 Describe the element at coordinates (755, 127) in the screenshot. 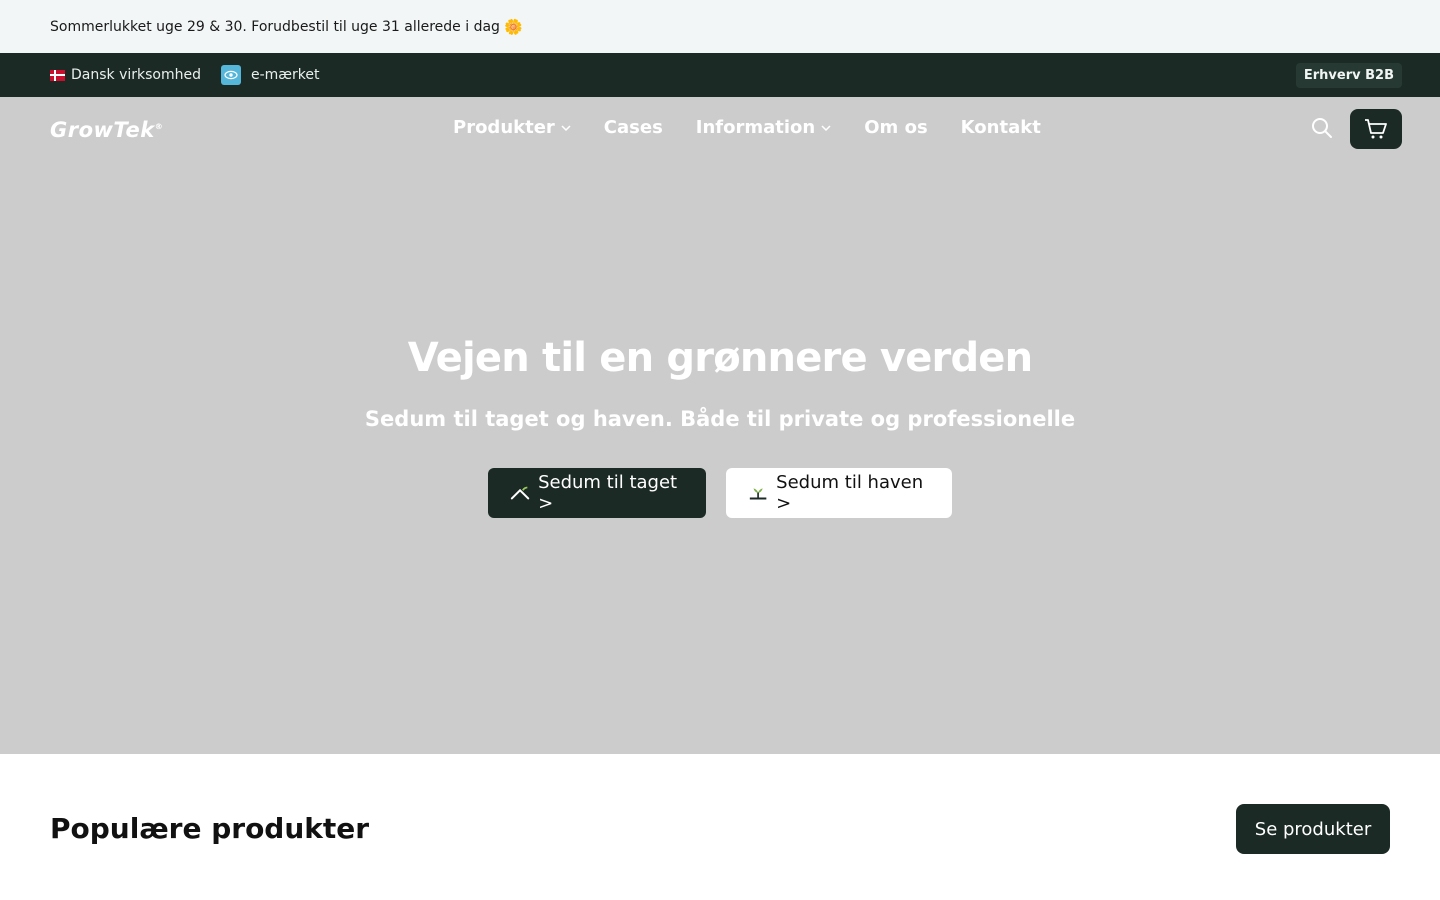

I see `nav-label-information: Information` at that location.